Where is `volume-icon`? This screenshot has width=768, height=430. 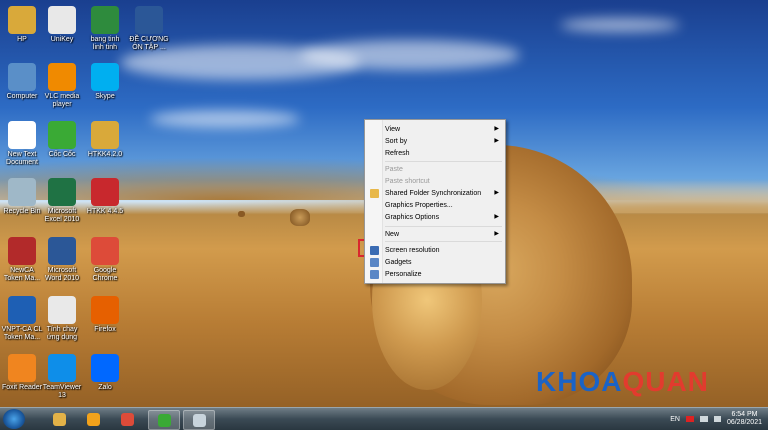 volume-icon is located at coordinates (717, 419).